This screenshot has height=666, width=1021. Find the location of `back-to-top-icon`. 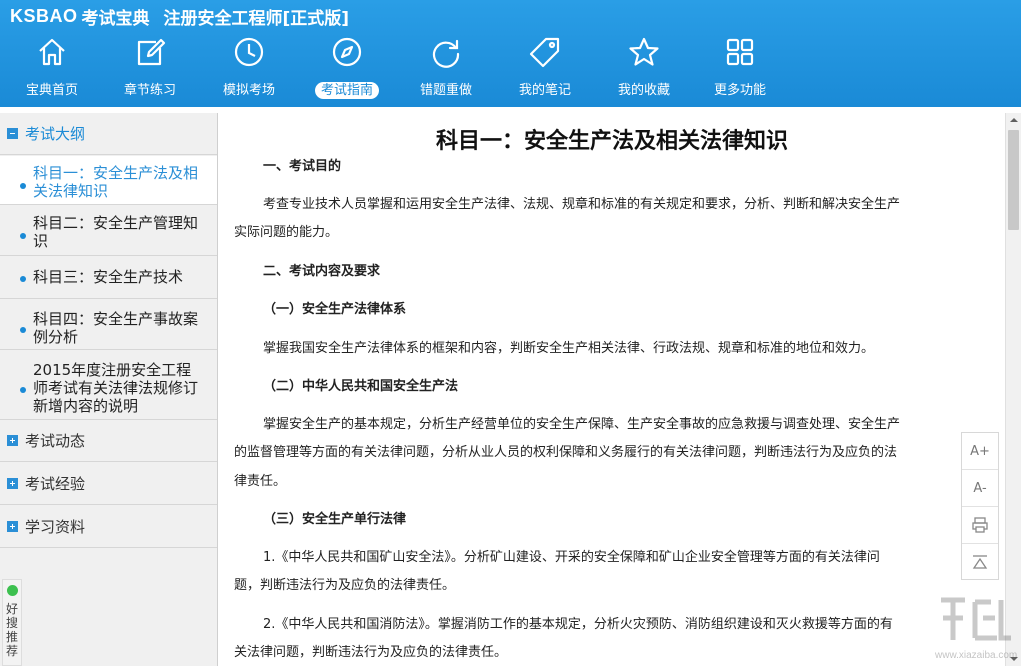

back-to-top-icon is located at coordinates (980, 562).